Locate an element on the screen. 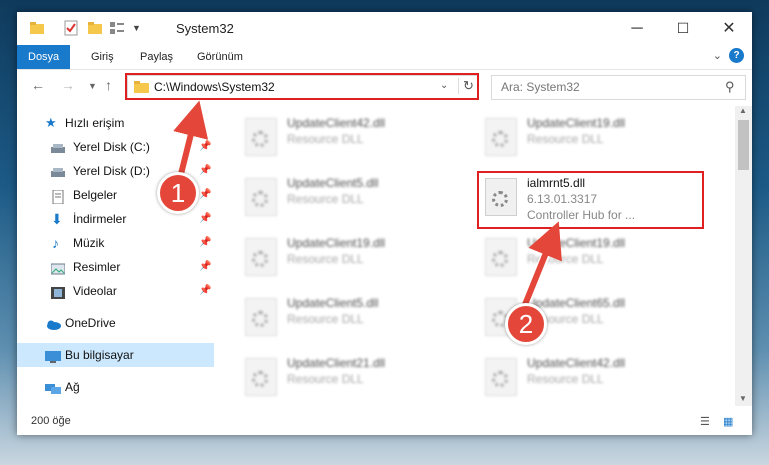  status-bar: 200 öğe ☰ ▦ is located at coordinates (384, 422).